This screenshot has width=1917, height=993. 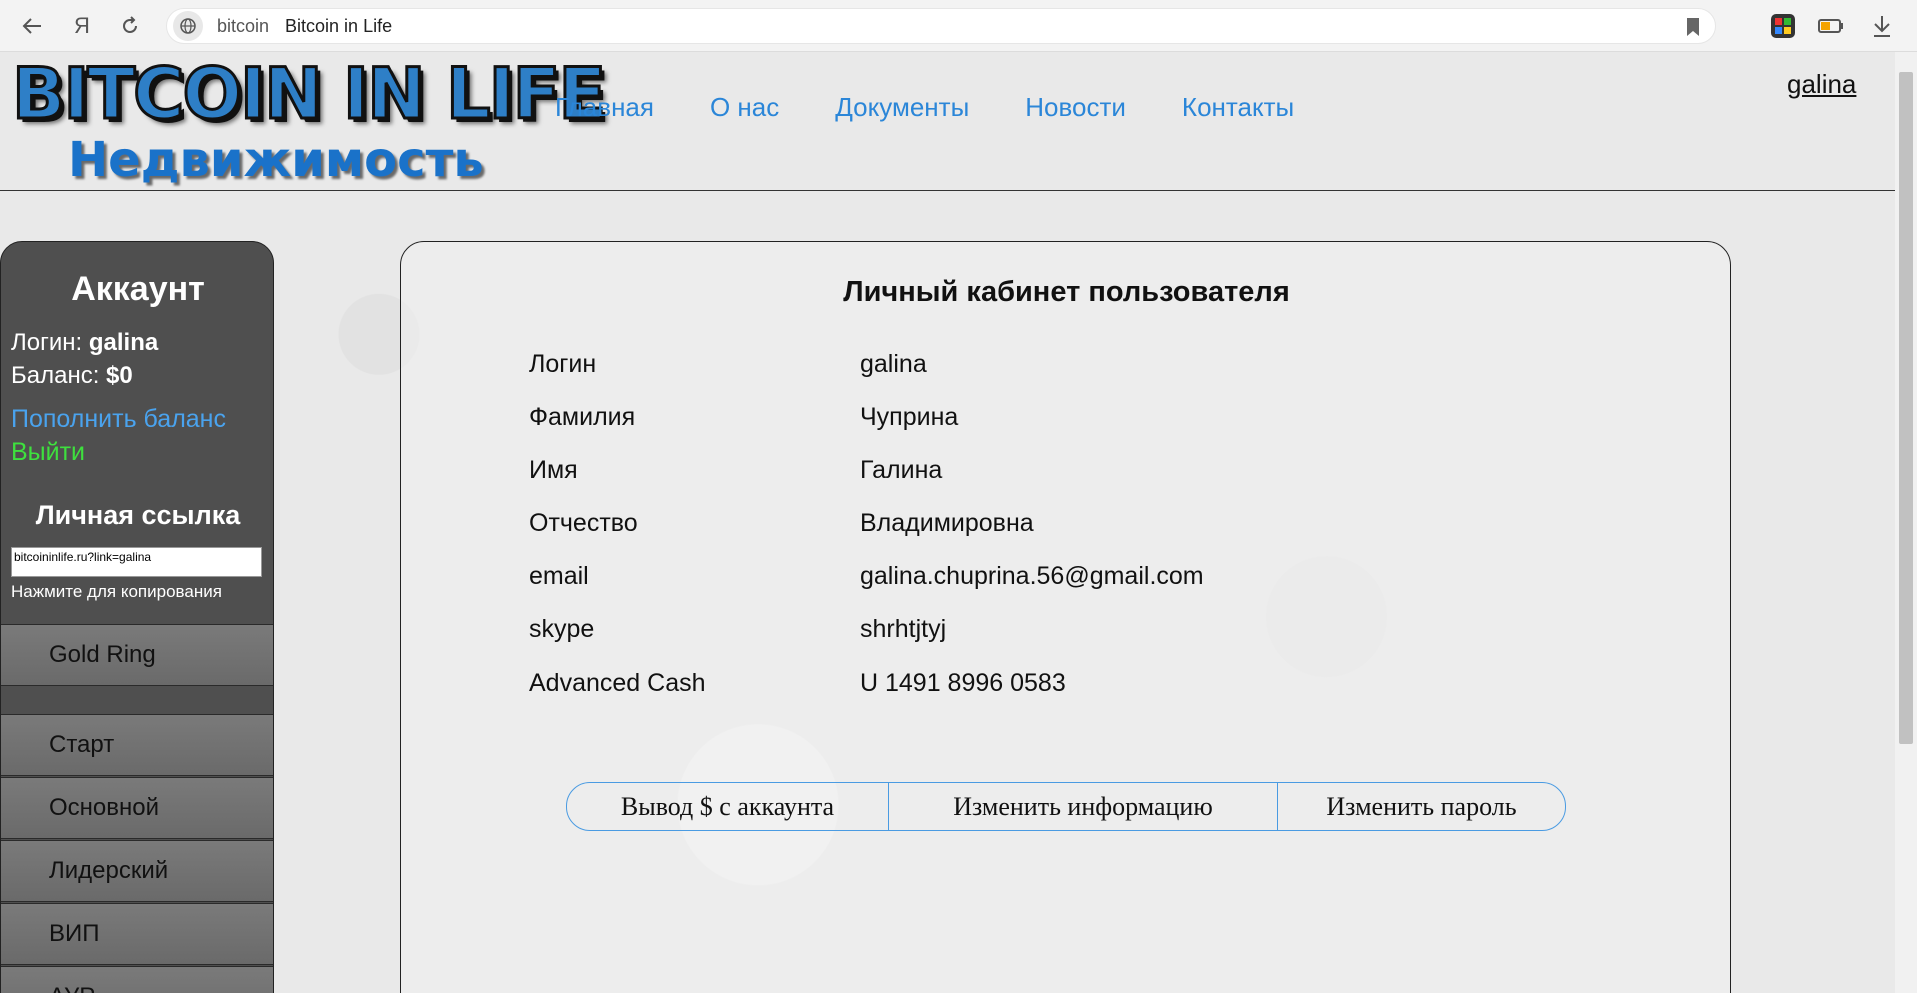 I want to click on info-row-login: Логин galina, so click(x=979, y=370).